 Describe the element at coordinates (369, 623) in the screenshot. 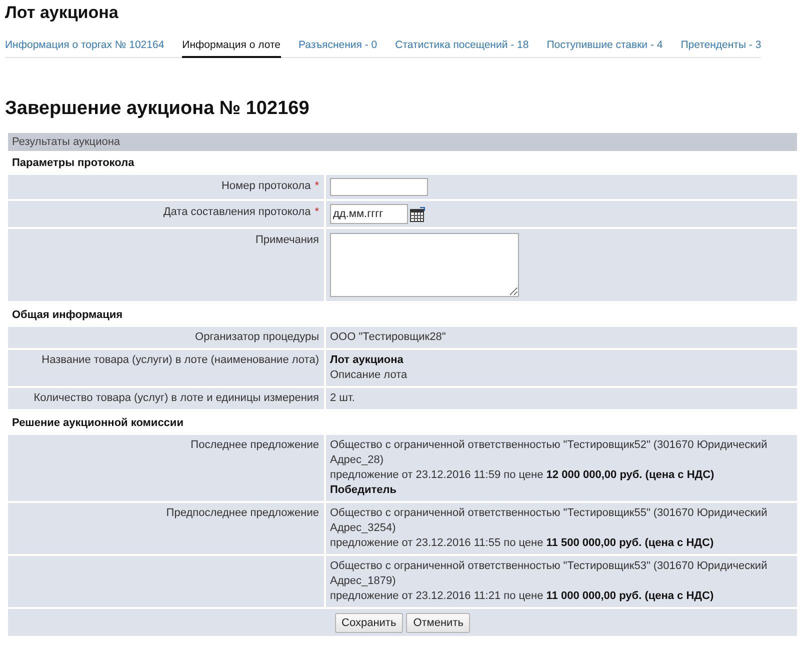

I see `save-button: Сохранить` at that location.